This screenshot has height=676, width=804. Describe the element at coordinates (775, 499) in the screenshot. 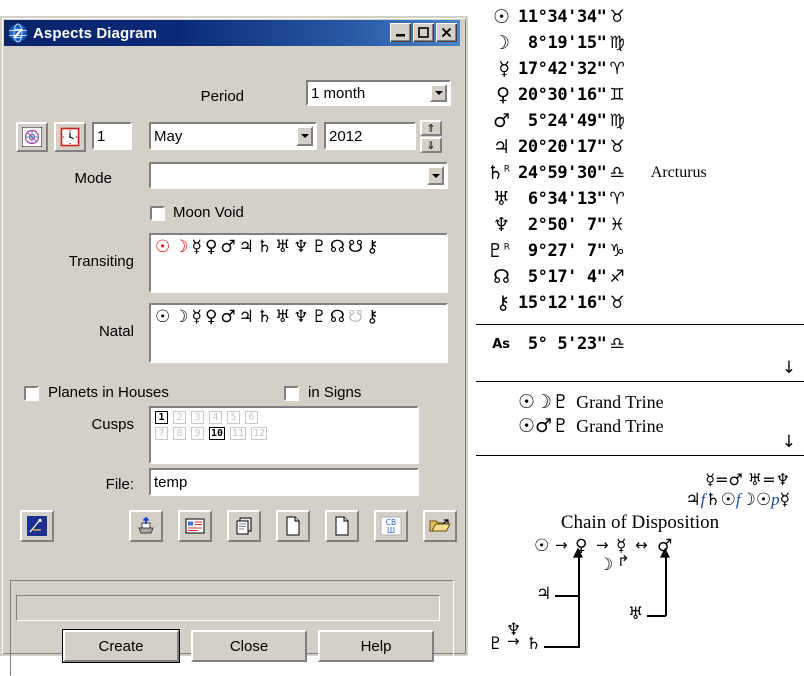

I see `disposition-relation-letter: p` at that location.